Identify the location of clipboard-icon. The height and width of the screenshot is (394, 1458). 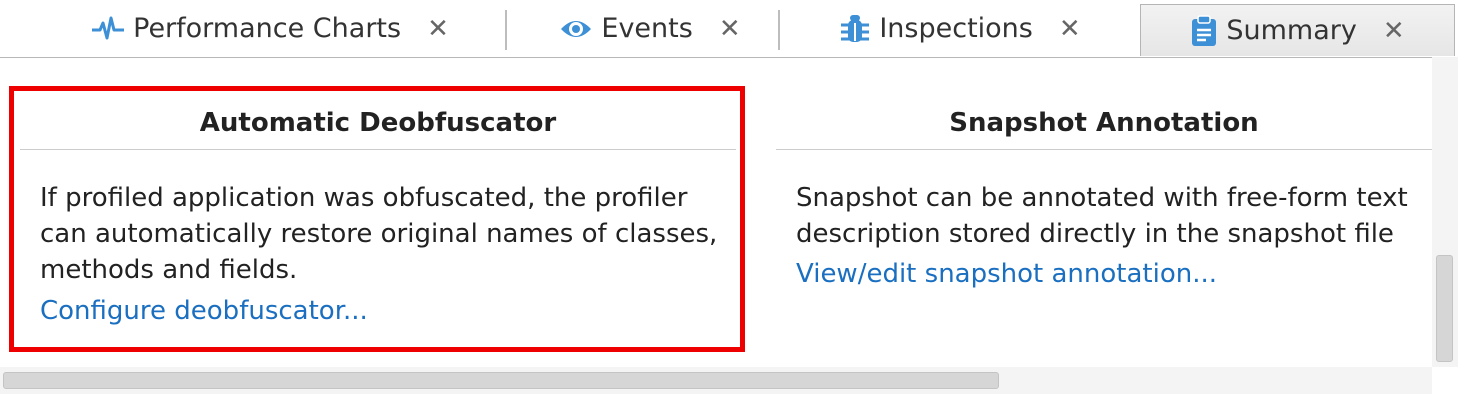
(1204, 30).